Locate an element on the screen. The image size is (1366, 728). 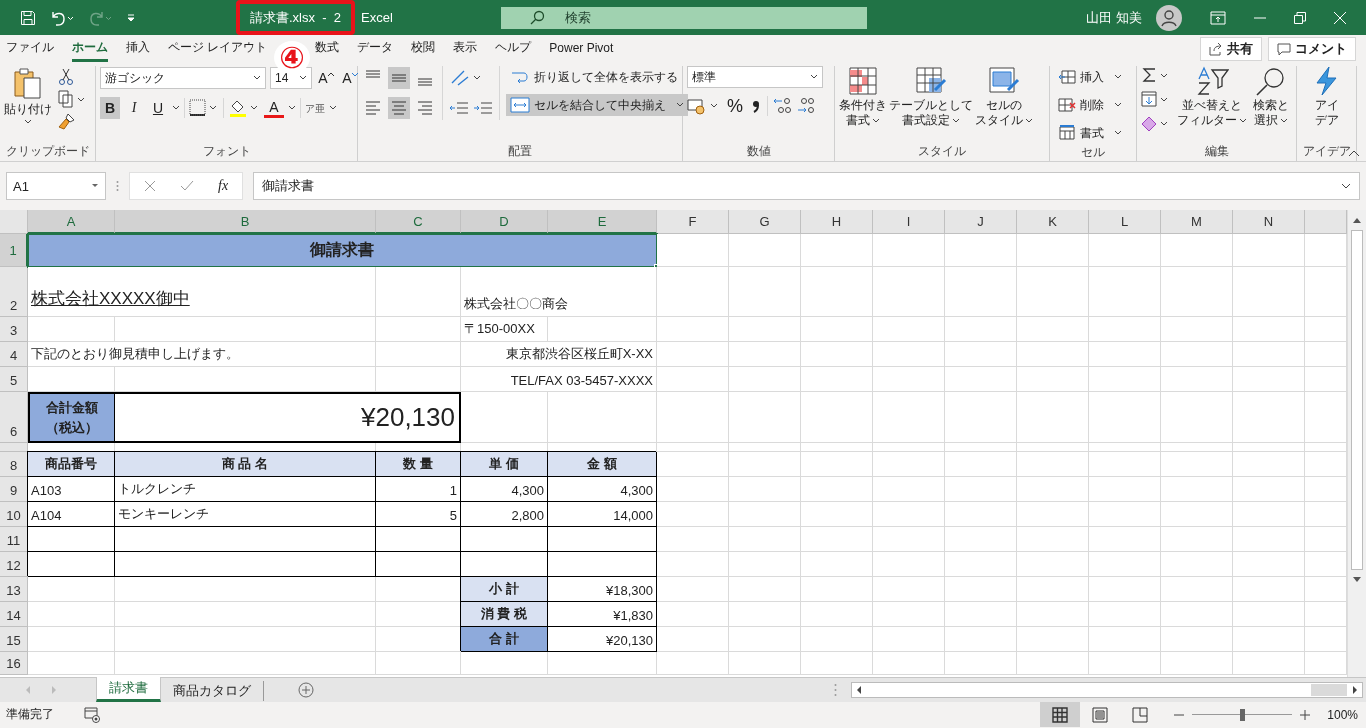
select-all-button is located at coordinates (14, 222).